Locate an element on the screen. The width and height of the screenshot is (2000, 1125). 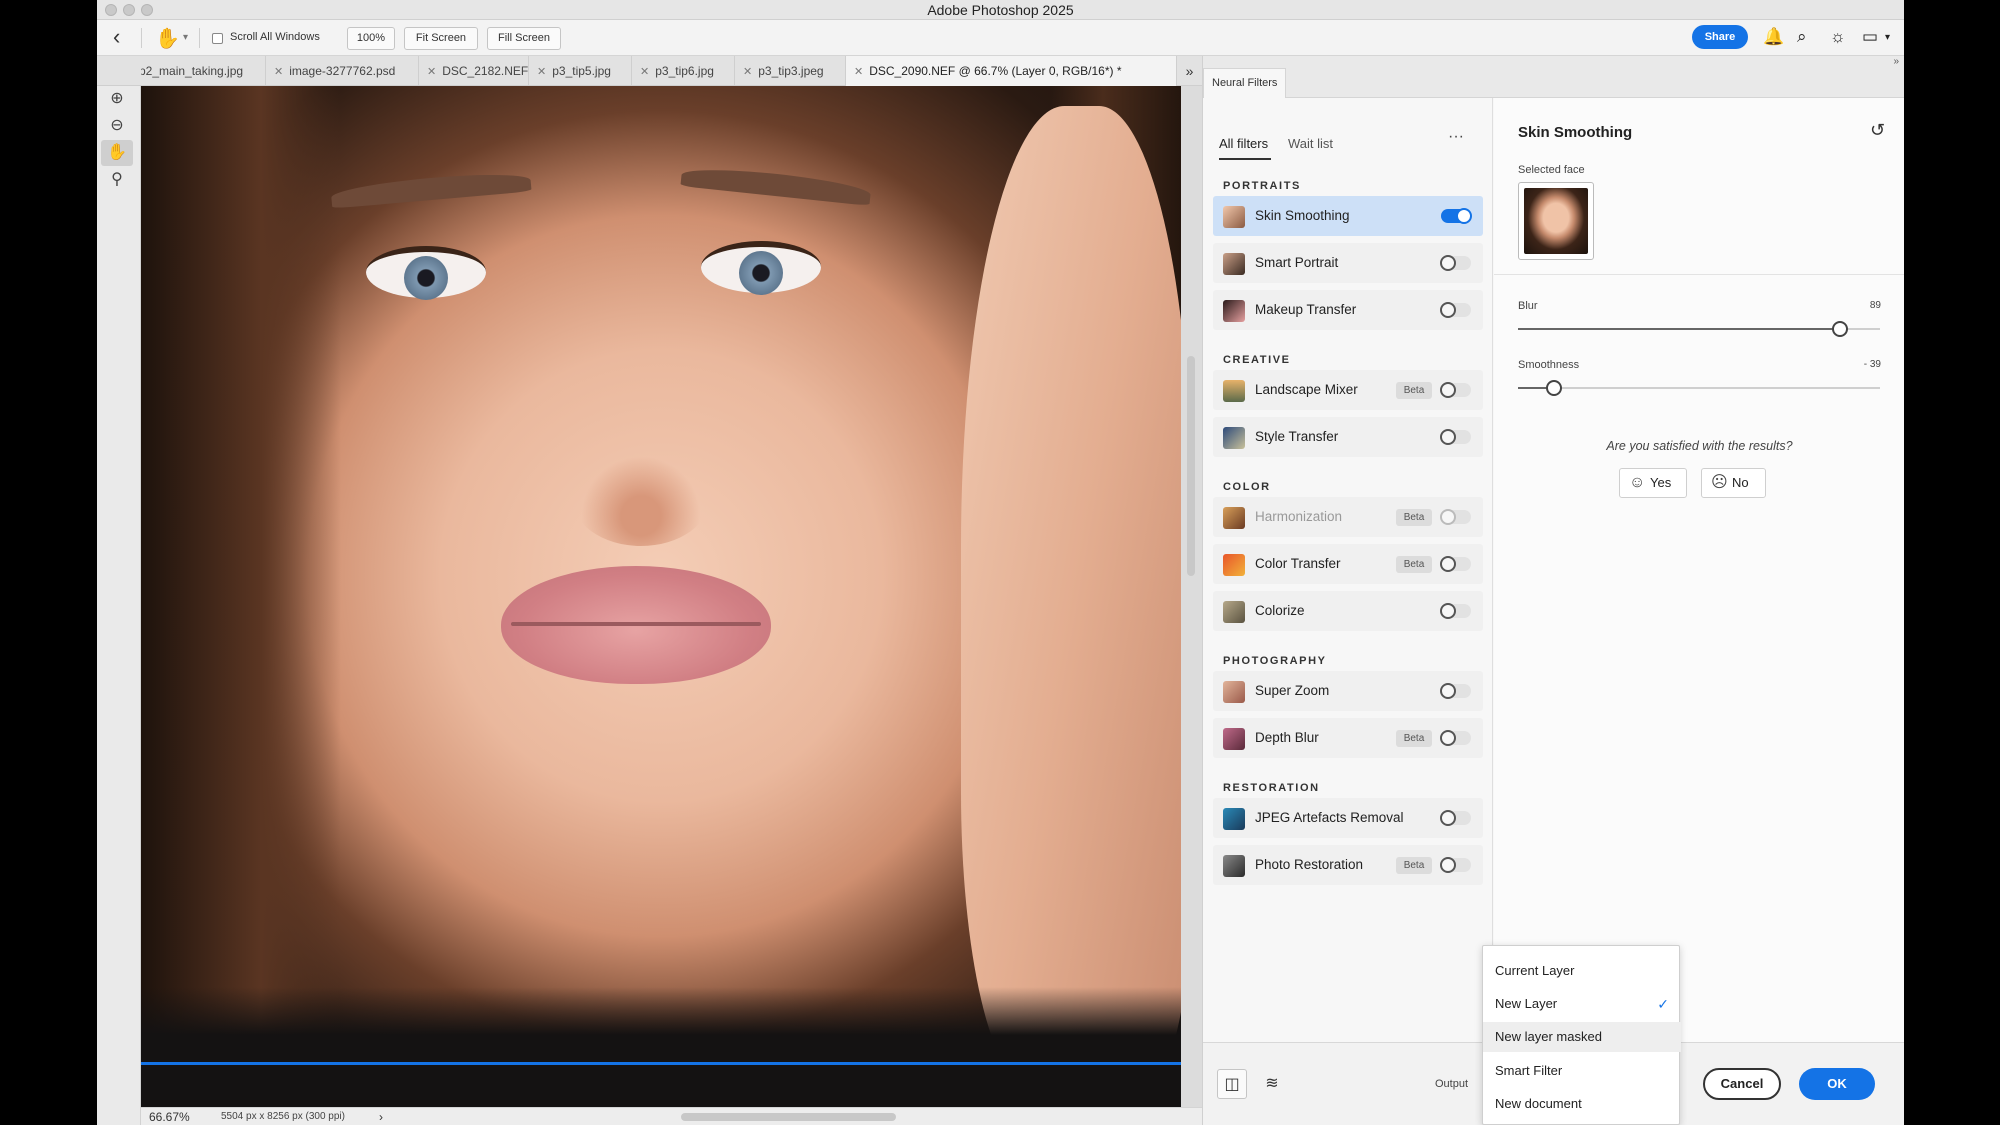
filter-colorize: Colorize is located at coordinates (1348, 611).